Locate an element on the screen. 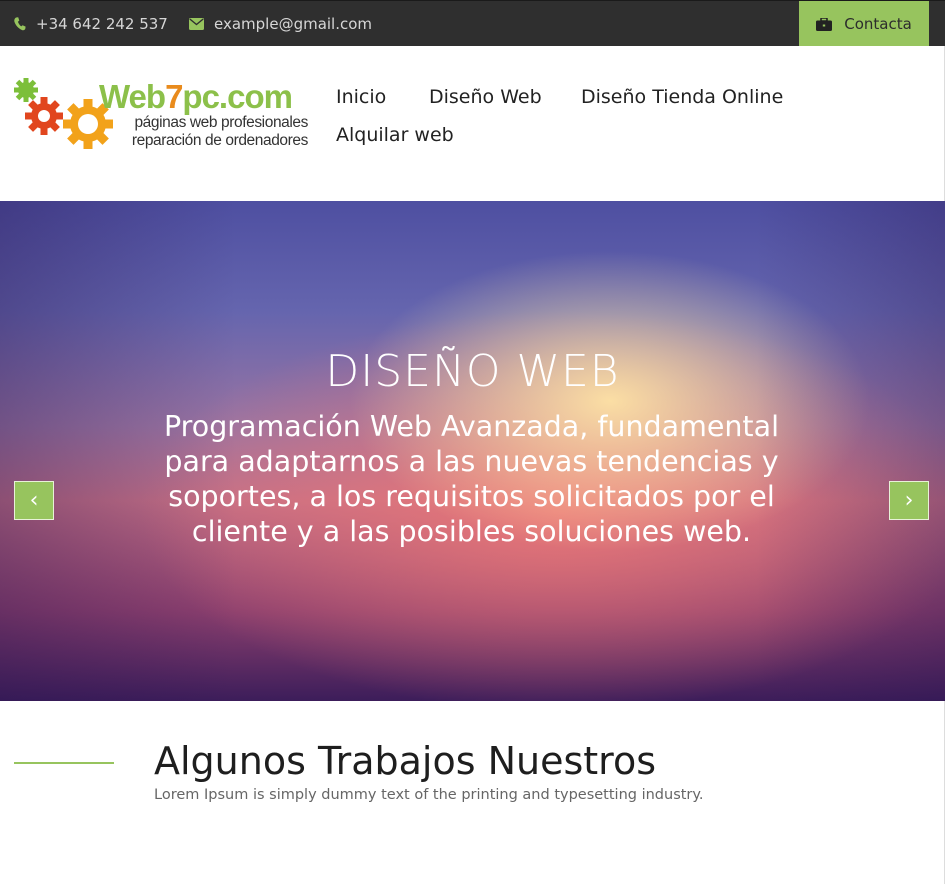 The width and height of the screenshot is (945, 884). contact-button-label: Contacta is located at coordinates (878, 24).